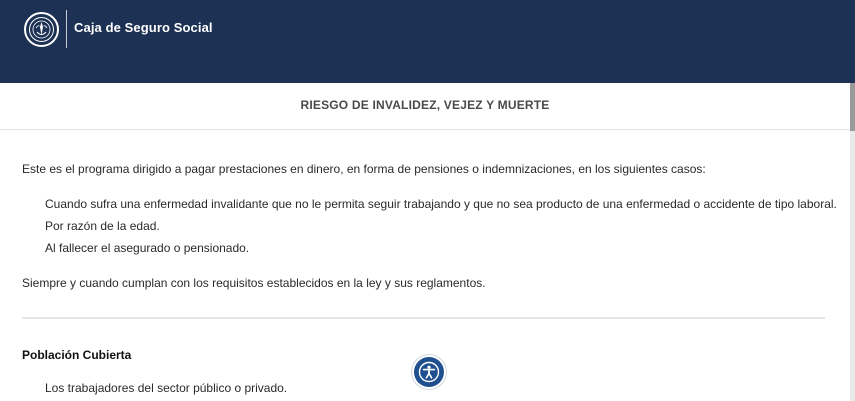 This screenshot has width=855, height=401. What do you see at coordinates (147, 248) in the screenshot?
I see `case-item: Al fallecer el asegurado o pensionado.` at bounding box center [147, 248].